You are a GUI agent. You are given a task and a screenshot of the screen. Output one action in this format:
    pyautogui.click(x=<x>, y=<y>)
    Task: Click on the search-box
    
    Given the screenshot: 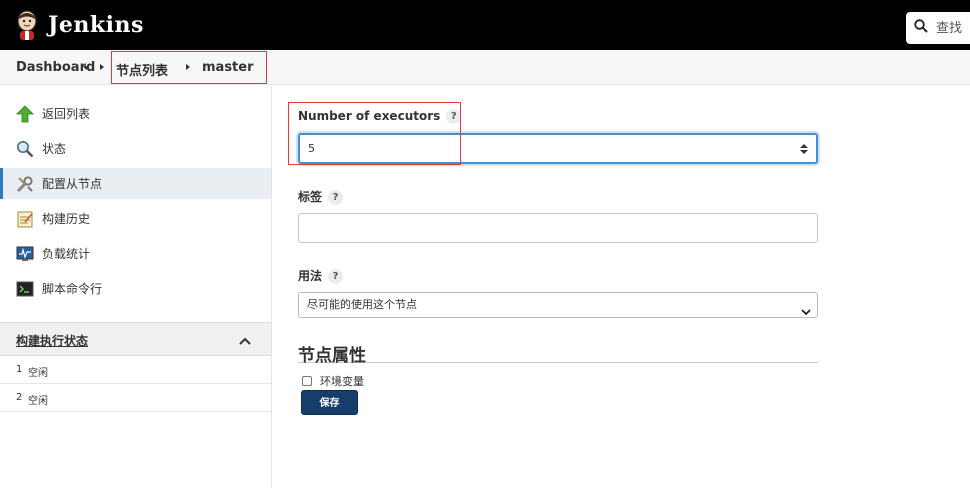 What is the action you would take?
    pyautogui.click(x=938, y=28)
    